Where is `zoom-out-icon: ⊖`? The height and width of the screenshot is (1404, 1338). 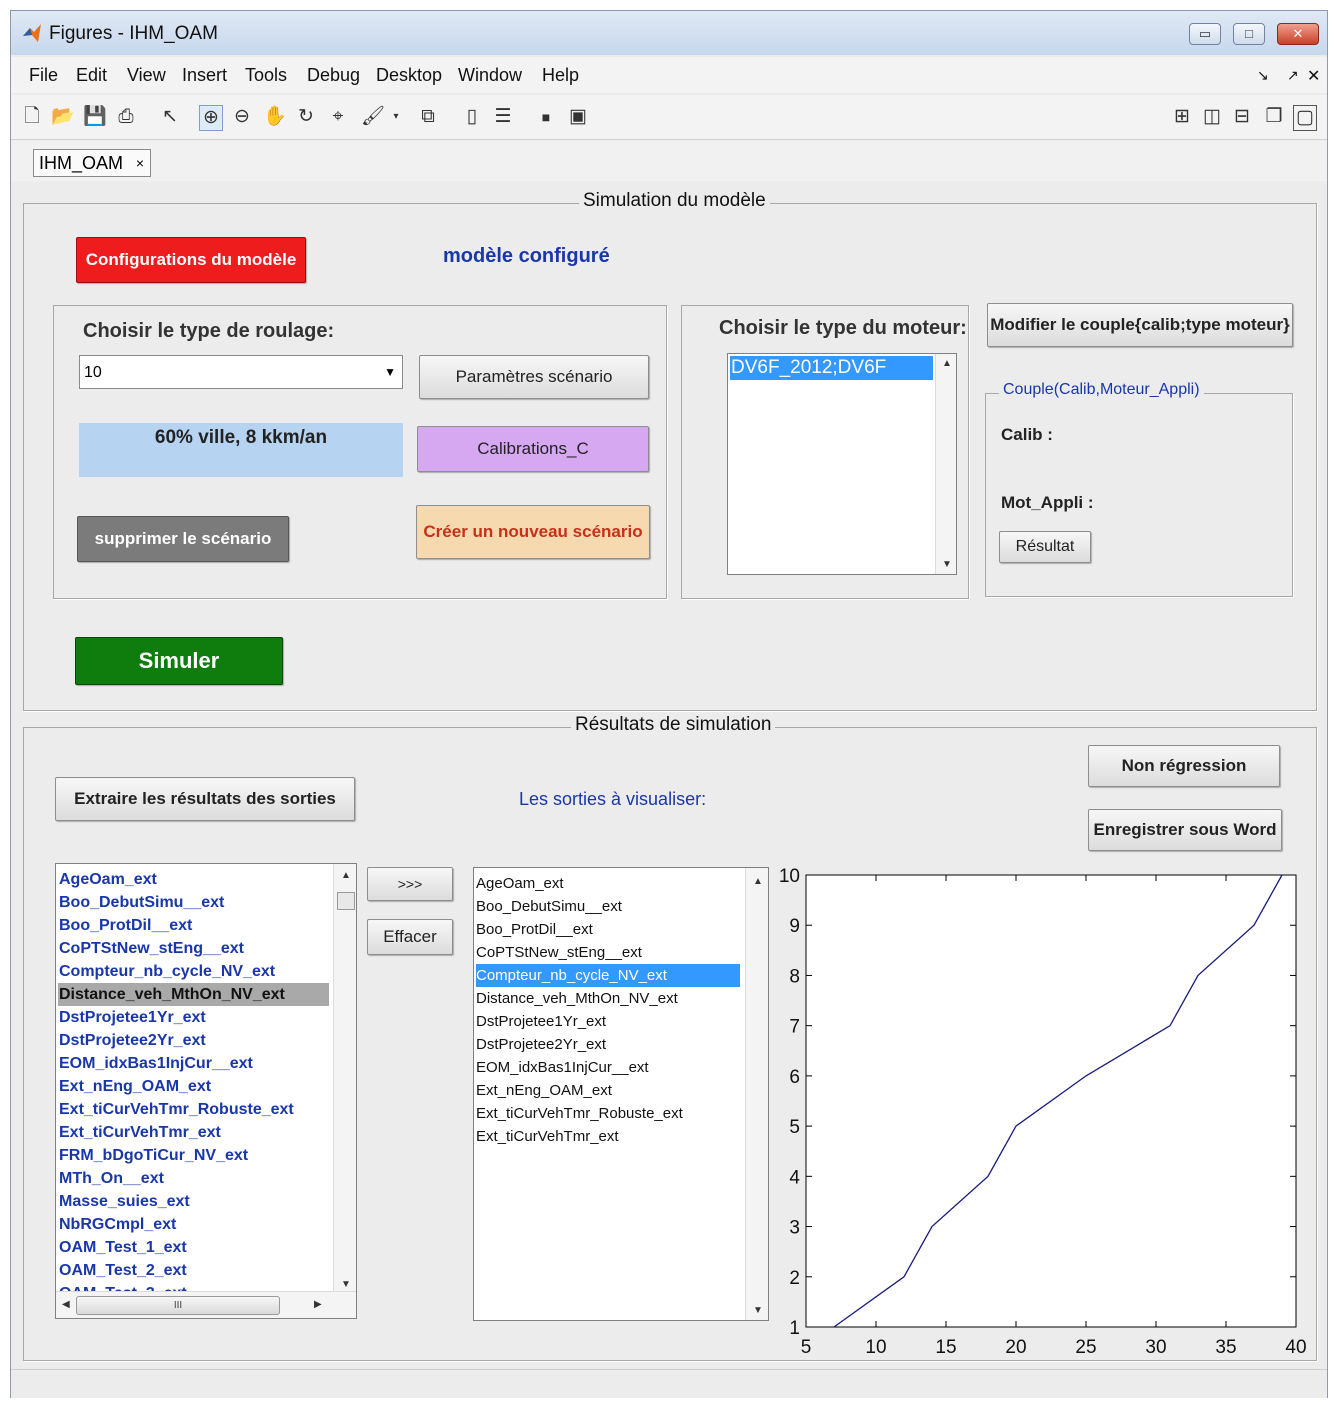 zoom-out-icon: ⊖ is located at coordinates (242, 117).